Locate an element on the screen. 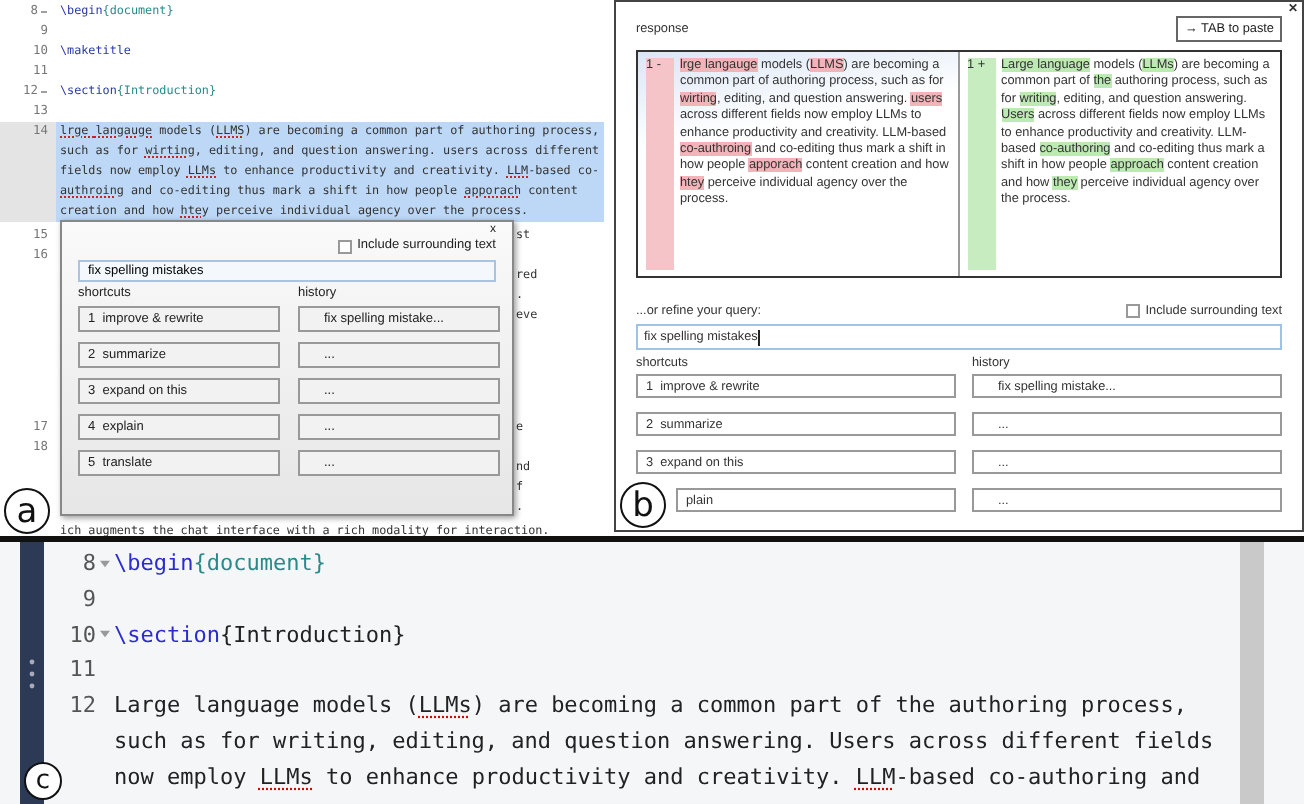 Image resolution: width=1304 pixels, height=804 pixels. panel-label: a is located at coordinates (27, 511).